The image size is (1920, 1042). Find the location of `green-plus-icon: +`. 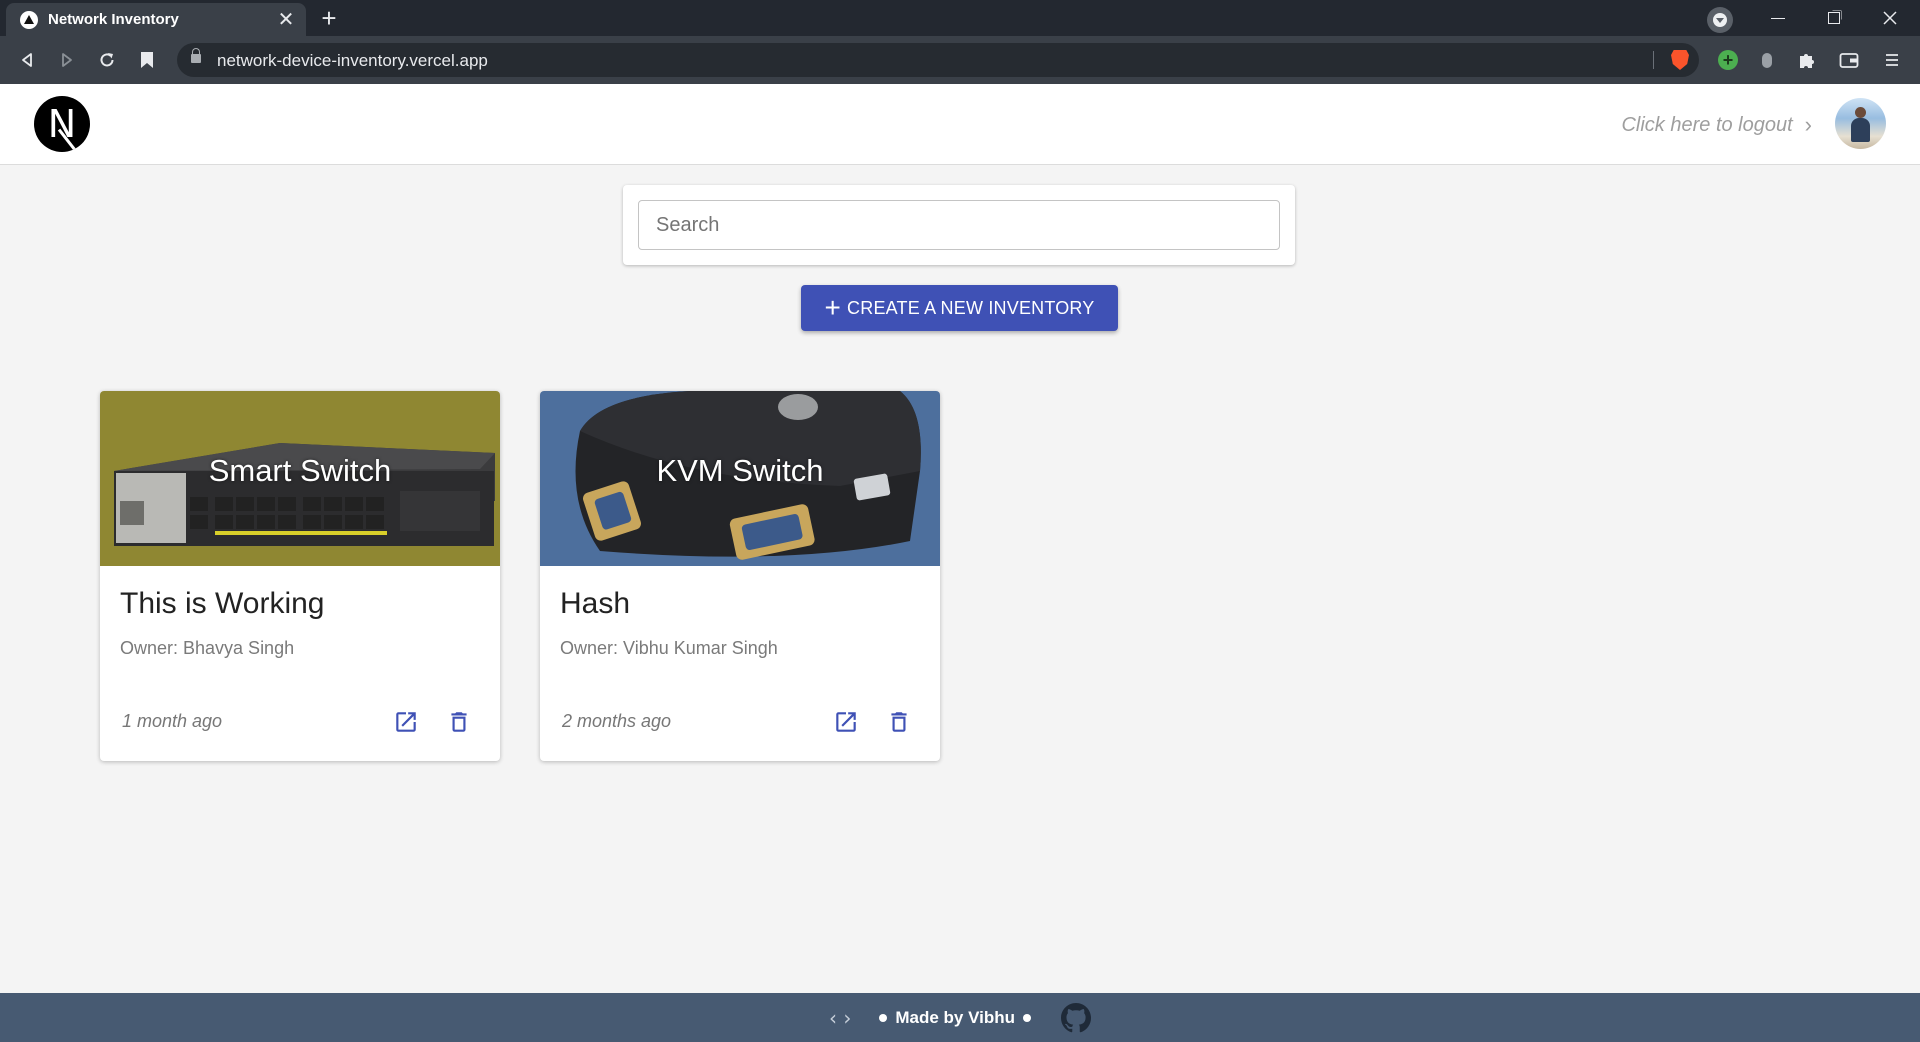

green-plus-icon: + is located at coordinates (1728, 60).